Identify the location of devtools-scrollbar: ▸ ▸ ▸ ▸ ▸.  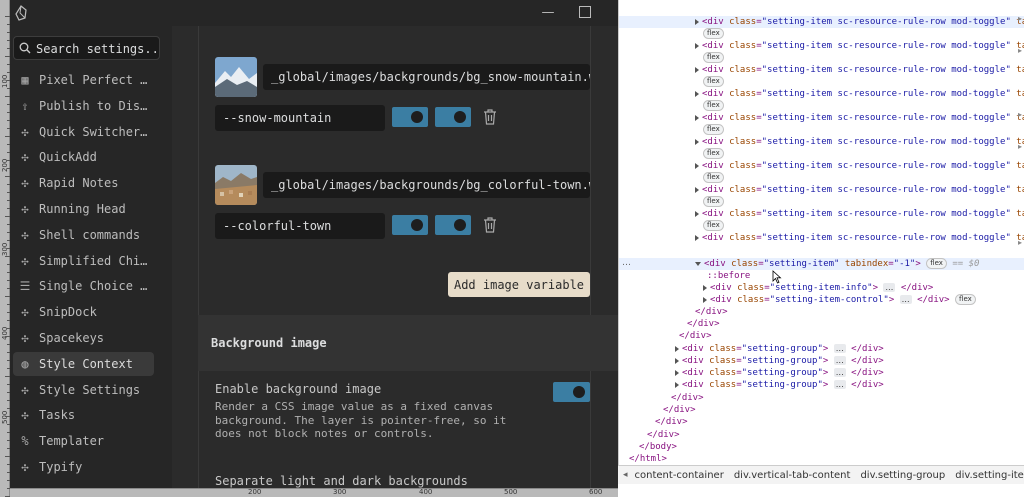
(1020, 239).